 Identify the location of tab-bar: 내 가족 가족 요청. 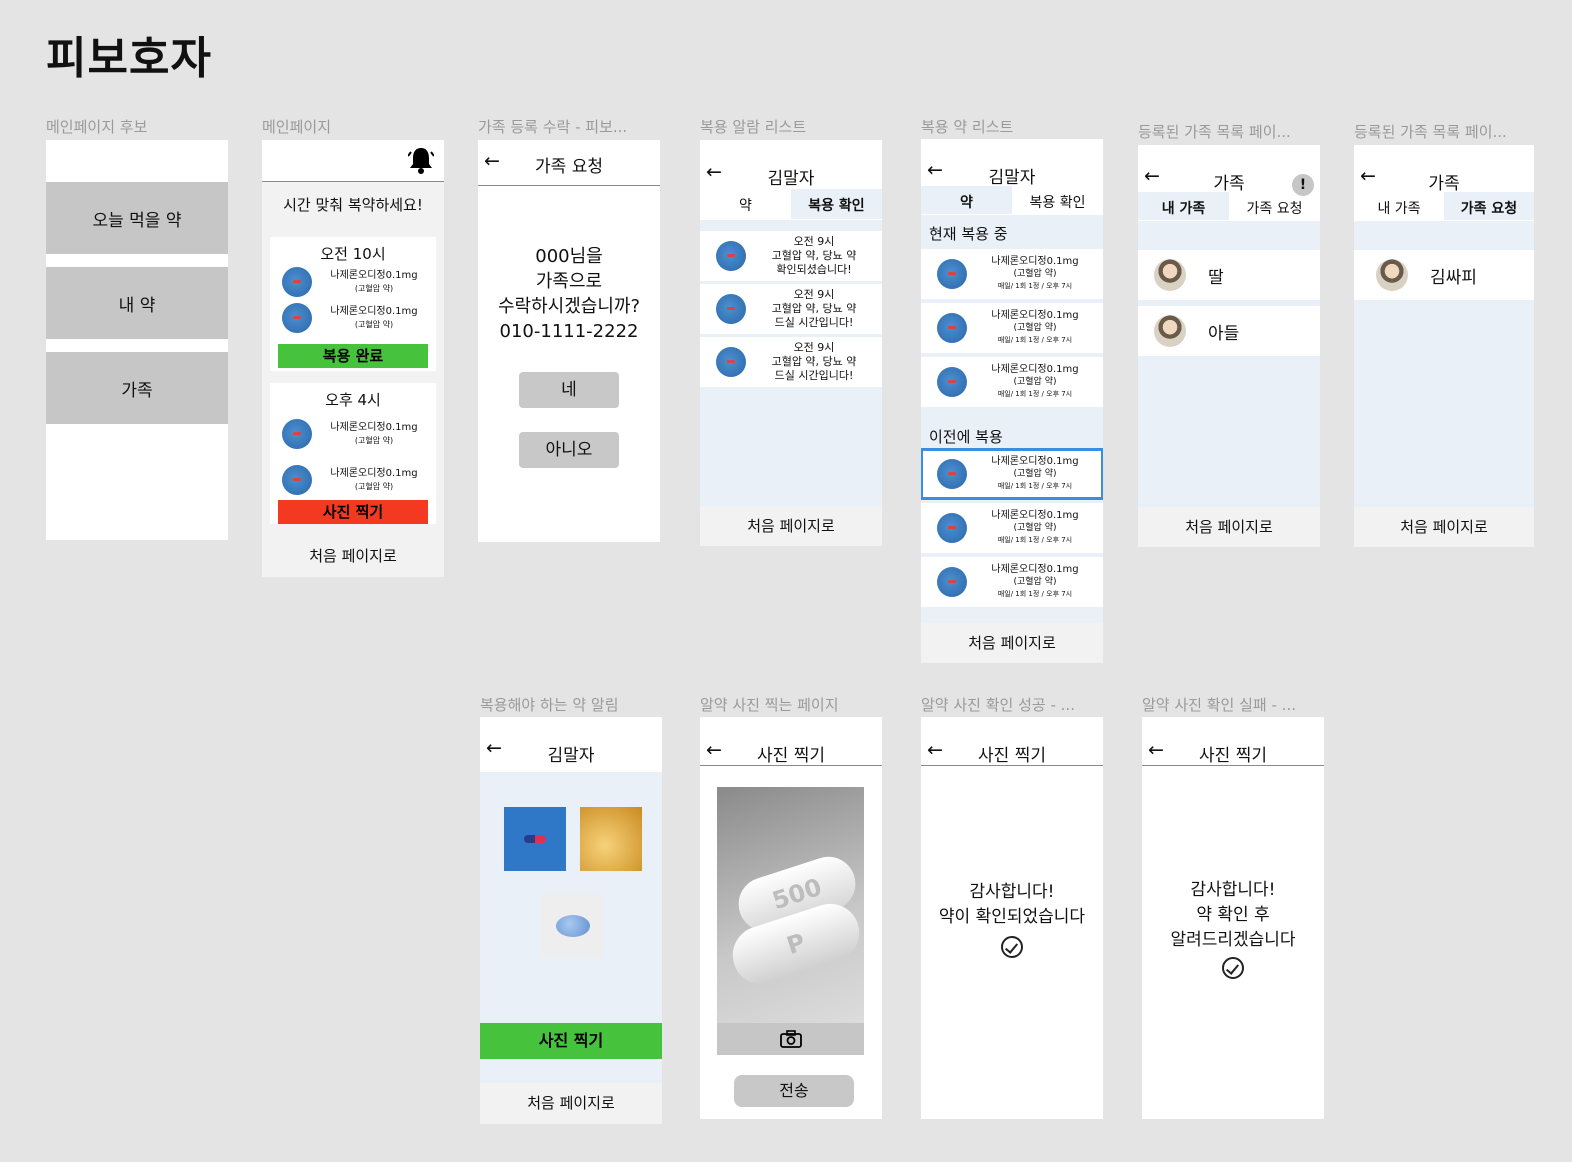
(1444, 206).